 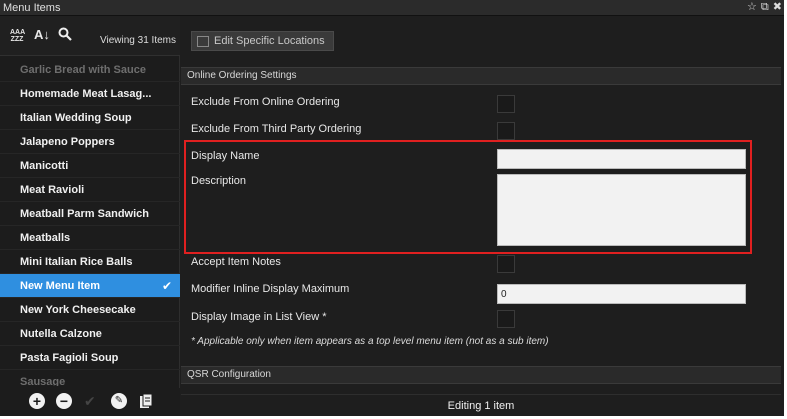 What do you see at coordinates (621, 210) in the screenshot?
I see `description-textarea` at bounding box center [621, 210].